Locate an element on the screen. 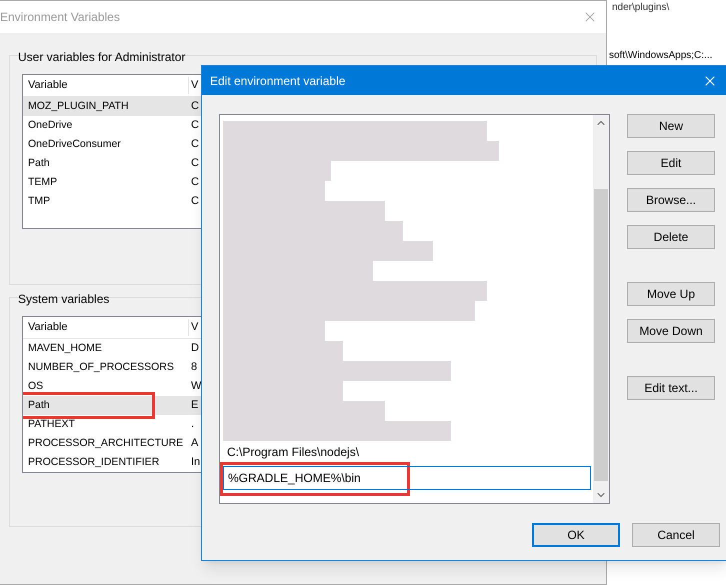  path-entry: C:\Program Files\nodejs\ is located at coordinates (408, 452).